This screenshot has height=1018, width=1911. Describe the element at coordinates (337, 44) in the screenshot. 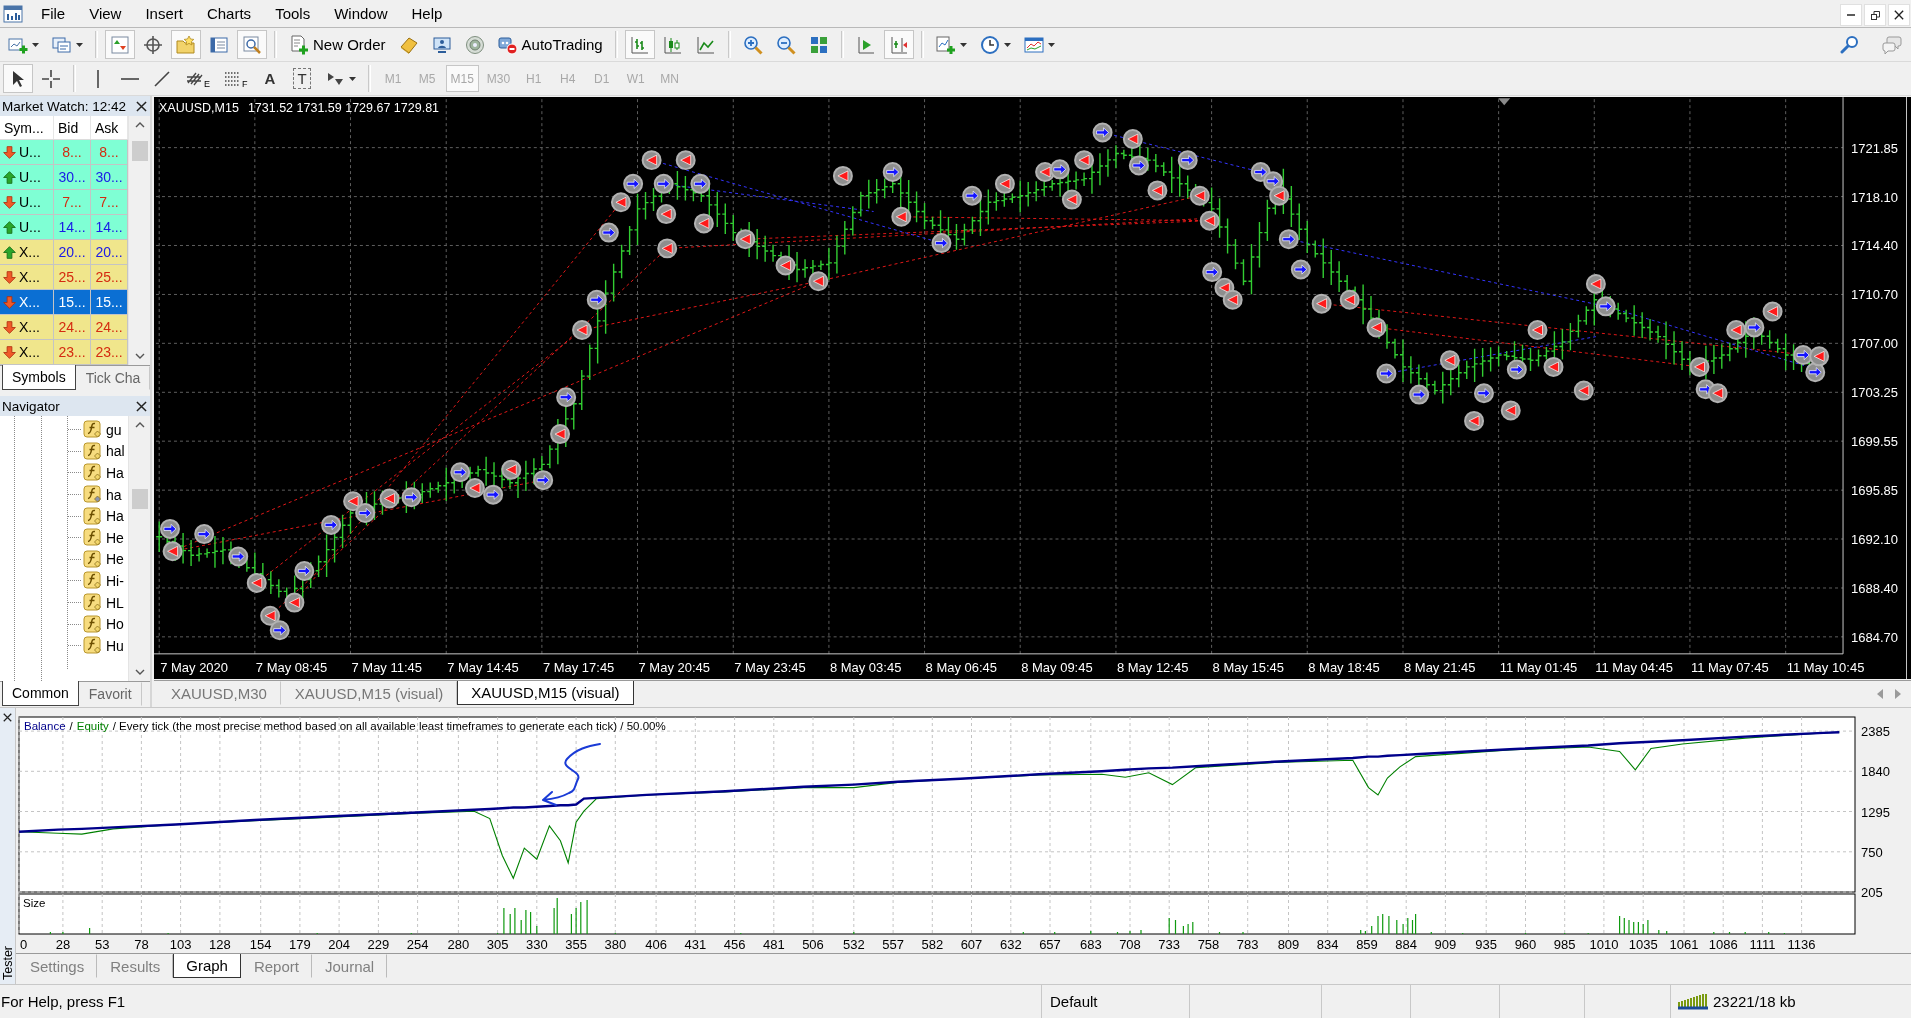

I see `new-order-button: New Order` at that location.